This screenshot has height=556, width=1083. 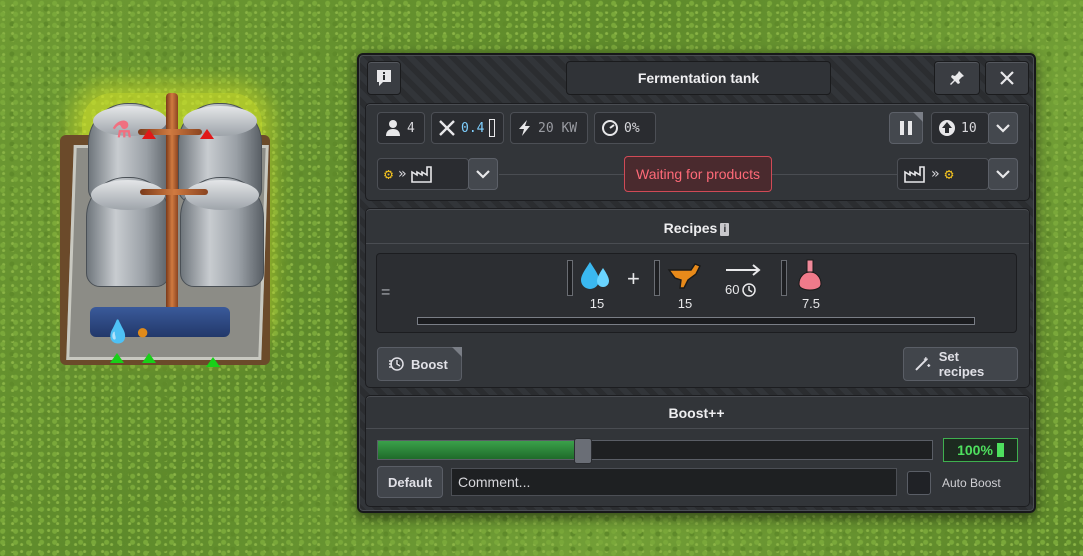 What do you see at coordinates (411, 128) in the screenshot?
I see `workers-value: 4` at bounding box center [411, 128].